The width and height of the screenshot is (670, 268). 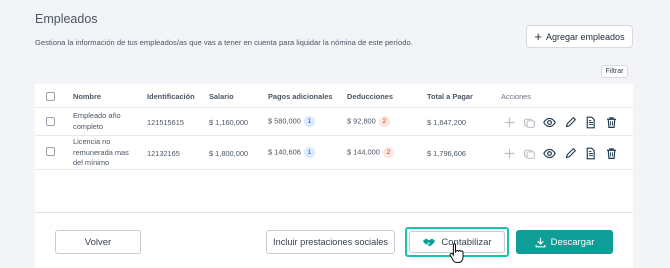 What do you see at coordinates (66, 19) in the screenshot?
I see `page-title: Empleados` at bounding box center [66, 19].